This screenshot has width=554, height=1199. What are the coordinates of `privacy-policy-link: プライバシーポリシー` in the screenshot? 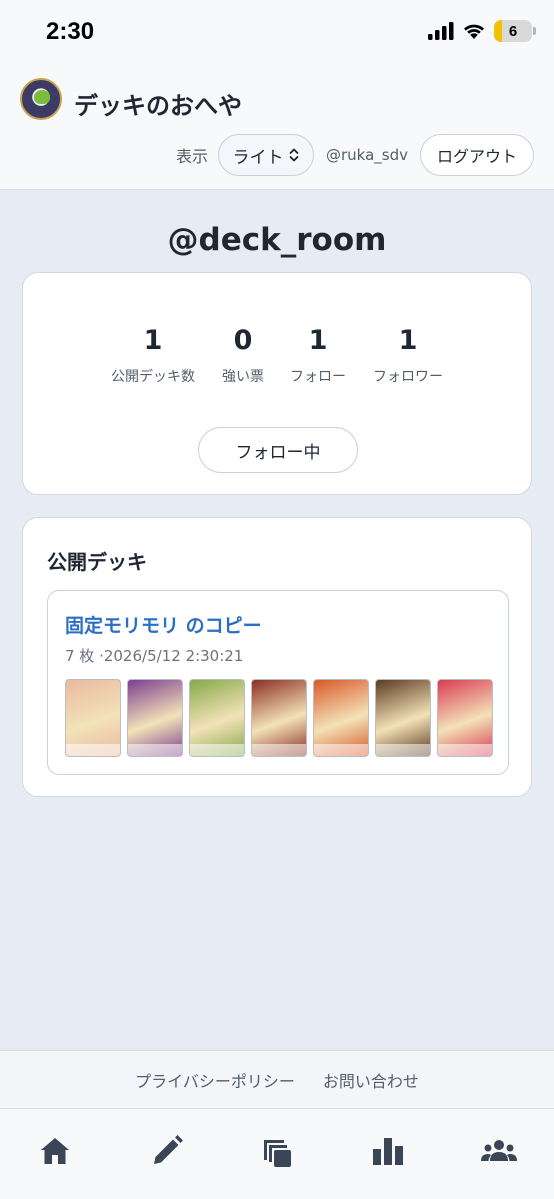 It's located at (215, 1080).